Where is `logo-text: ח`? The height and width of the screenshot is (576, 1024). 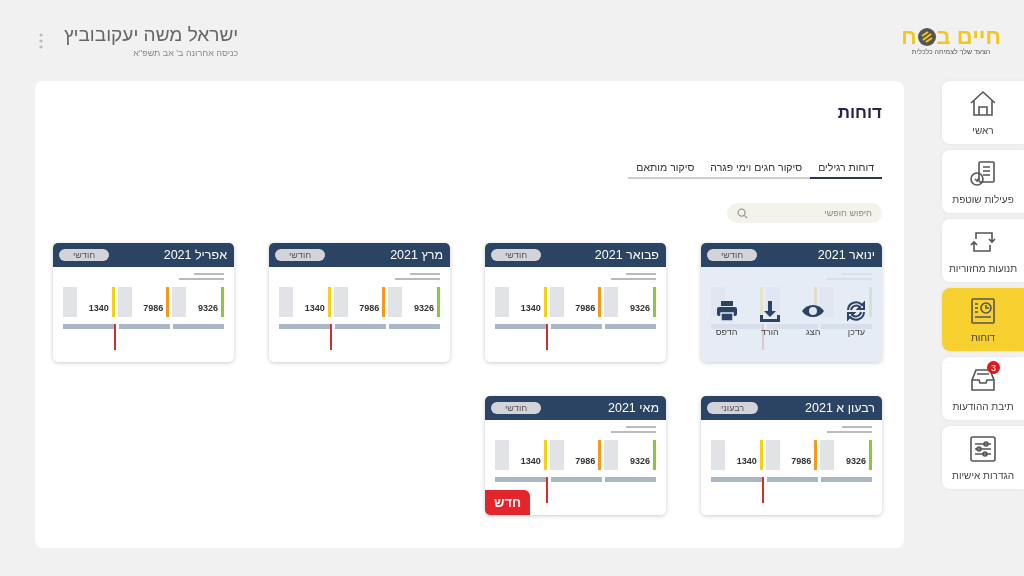
logo-text: ח is located at coordinates (909, 37).